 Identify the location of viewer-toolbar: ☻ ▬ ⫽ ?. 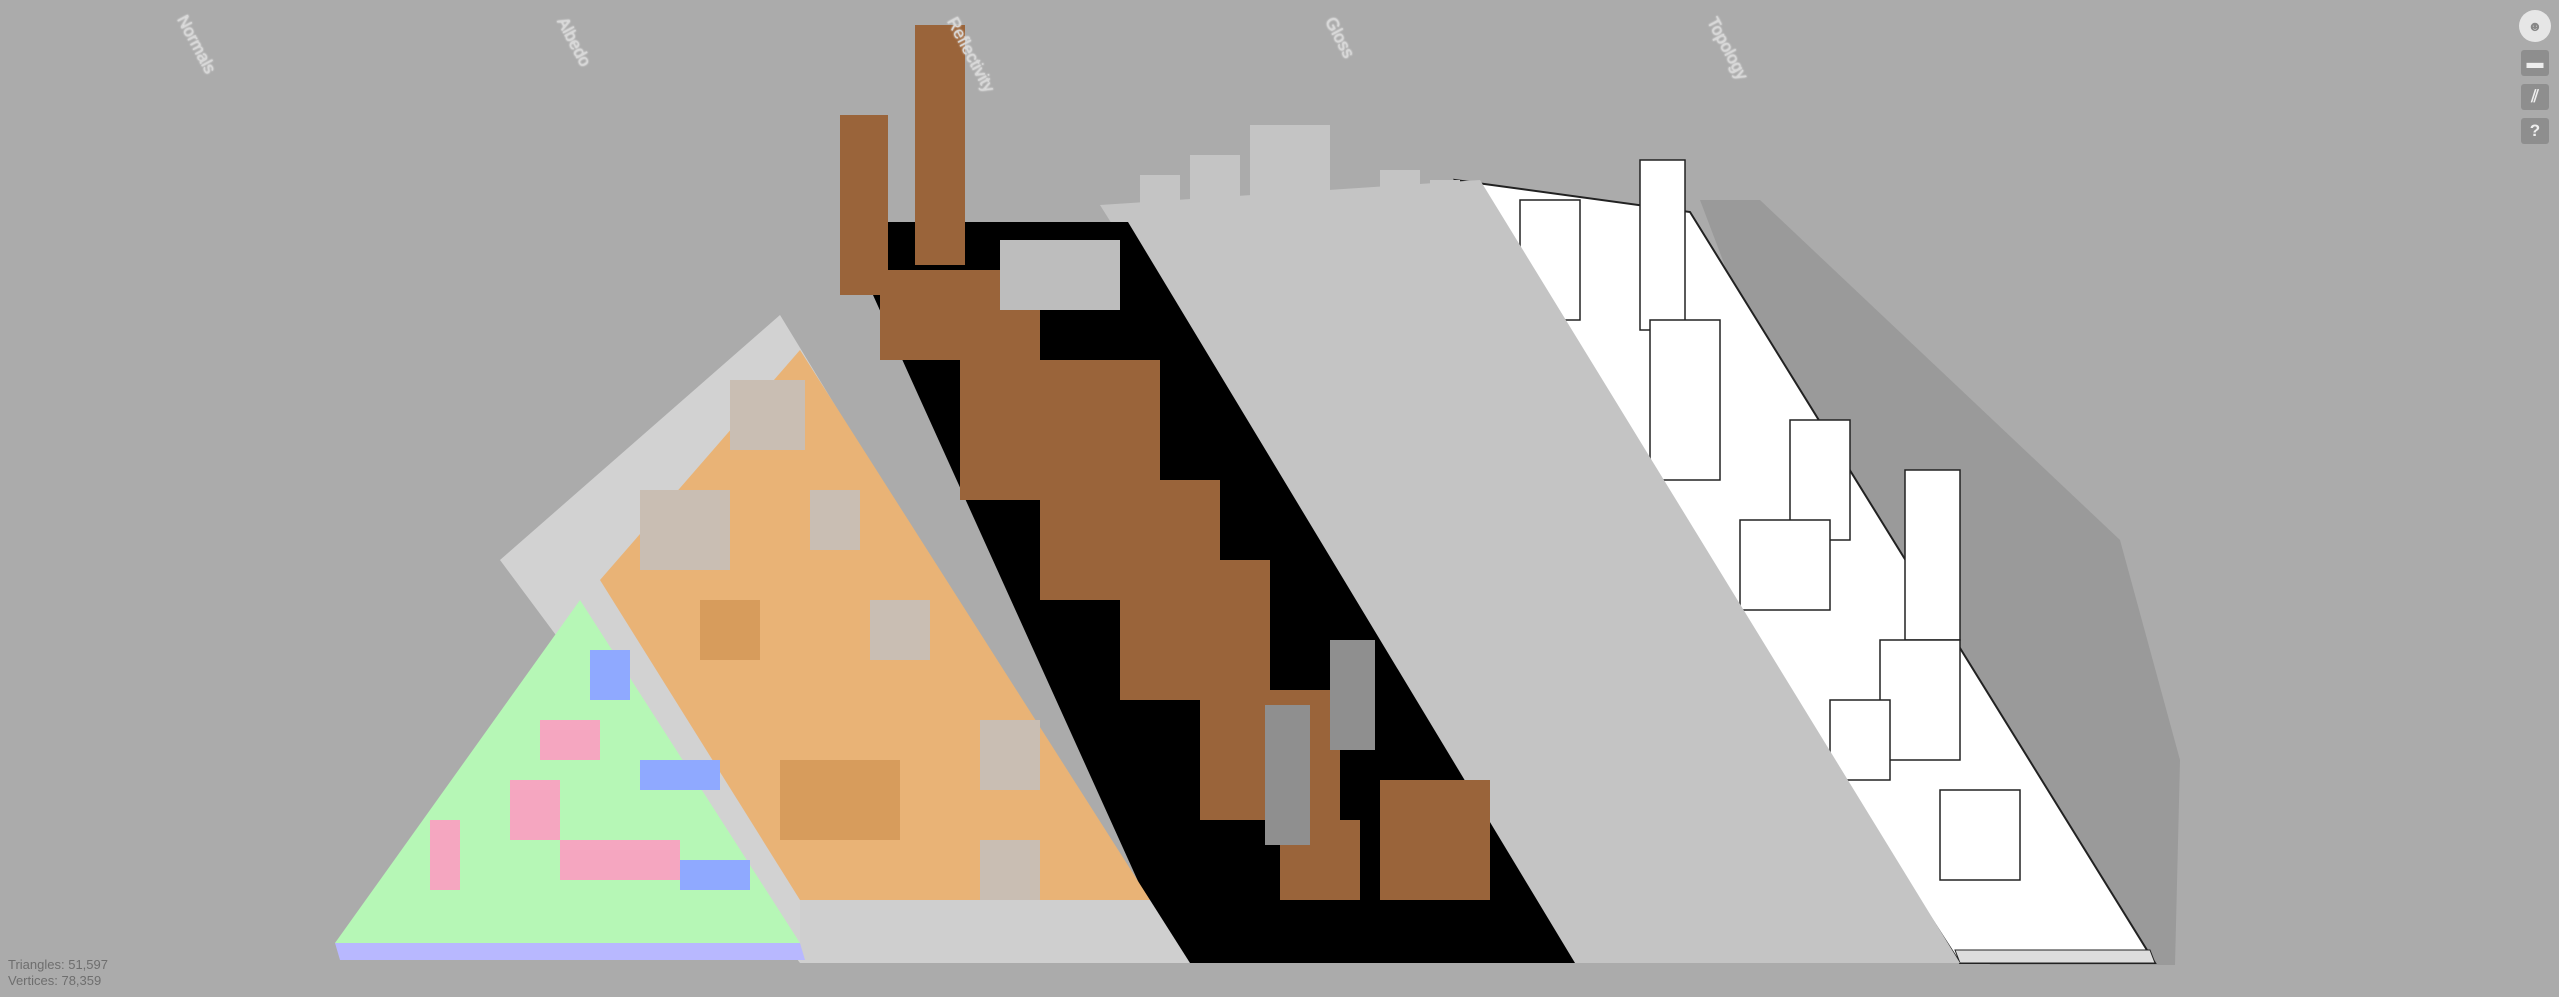
(2535, 77).